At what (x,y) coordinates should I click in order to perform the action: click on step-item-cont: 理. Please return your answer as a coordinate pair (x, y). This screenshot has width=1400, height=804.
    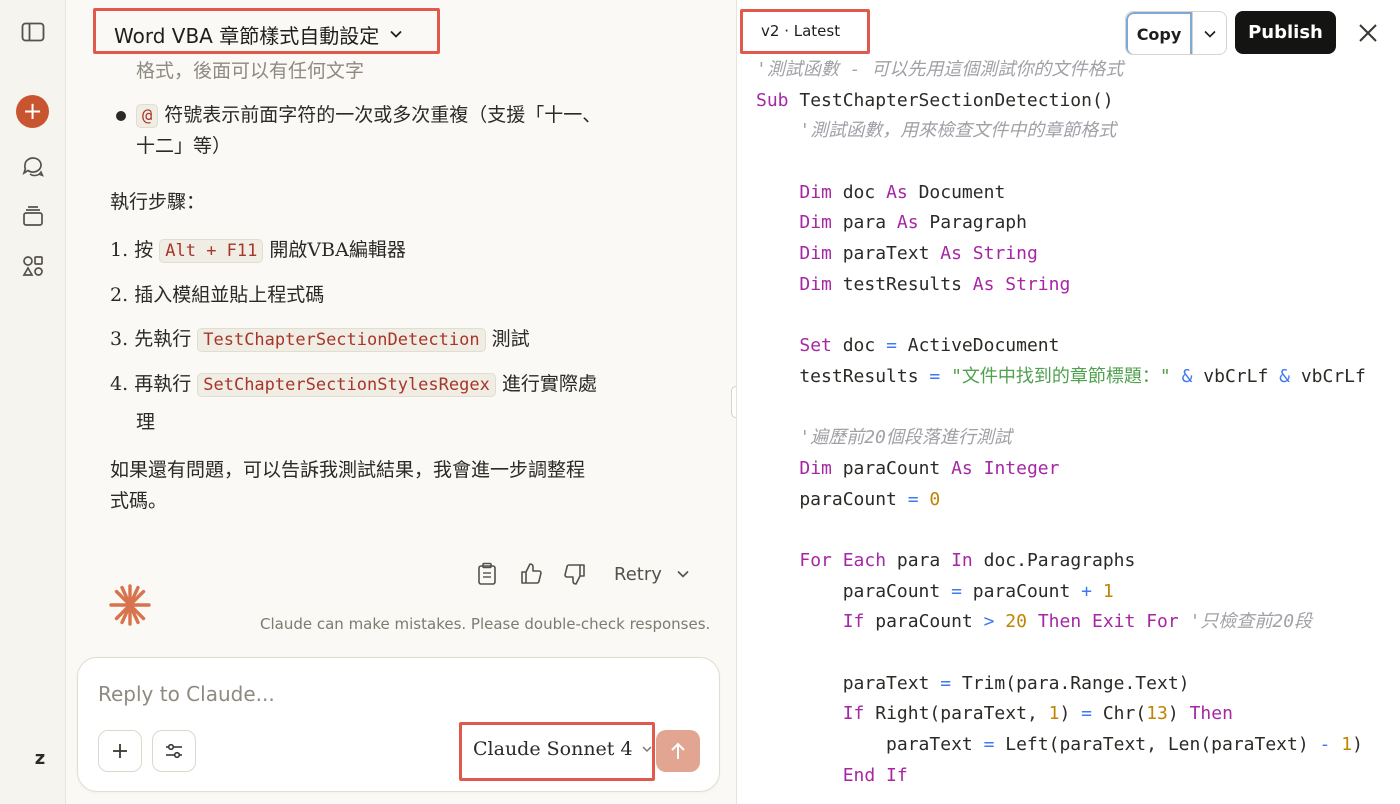
    Looking at the image, I should click on (146, 422).